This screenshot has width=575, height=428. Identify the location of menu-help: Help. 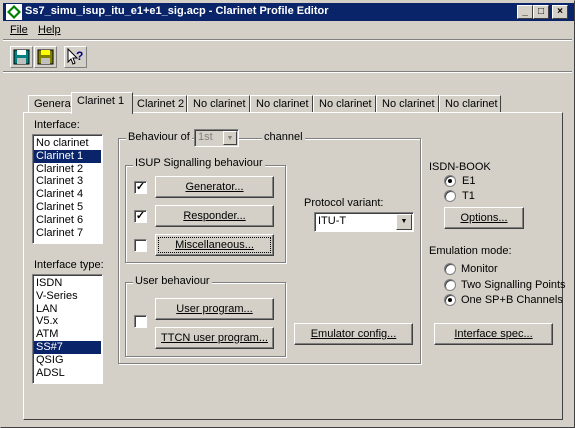
(49, 30).